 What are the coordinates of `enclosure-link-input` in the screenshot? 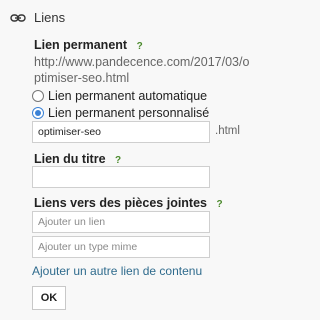 It's located at (121, 222).